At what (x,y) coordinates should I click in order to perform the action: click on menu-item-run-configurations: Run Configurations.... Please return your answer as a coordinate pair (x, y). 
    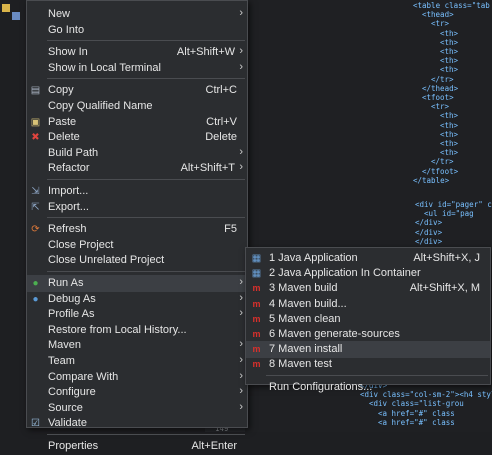
    Looking at the image, I should click on (368, 387).